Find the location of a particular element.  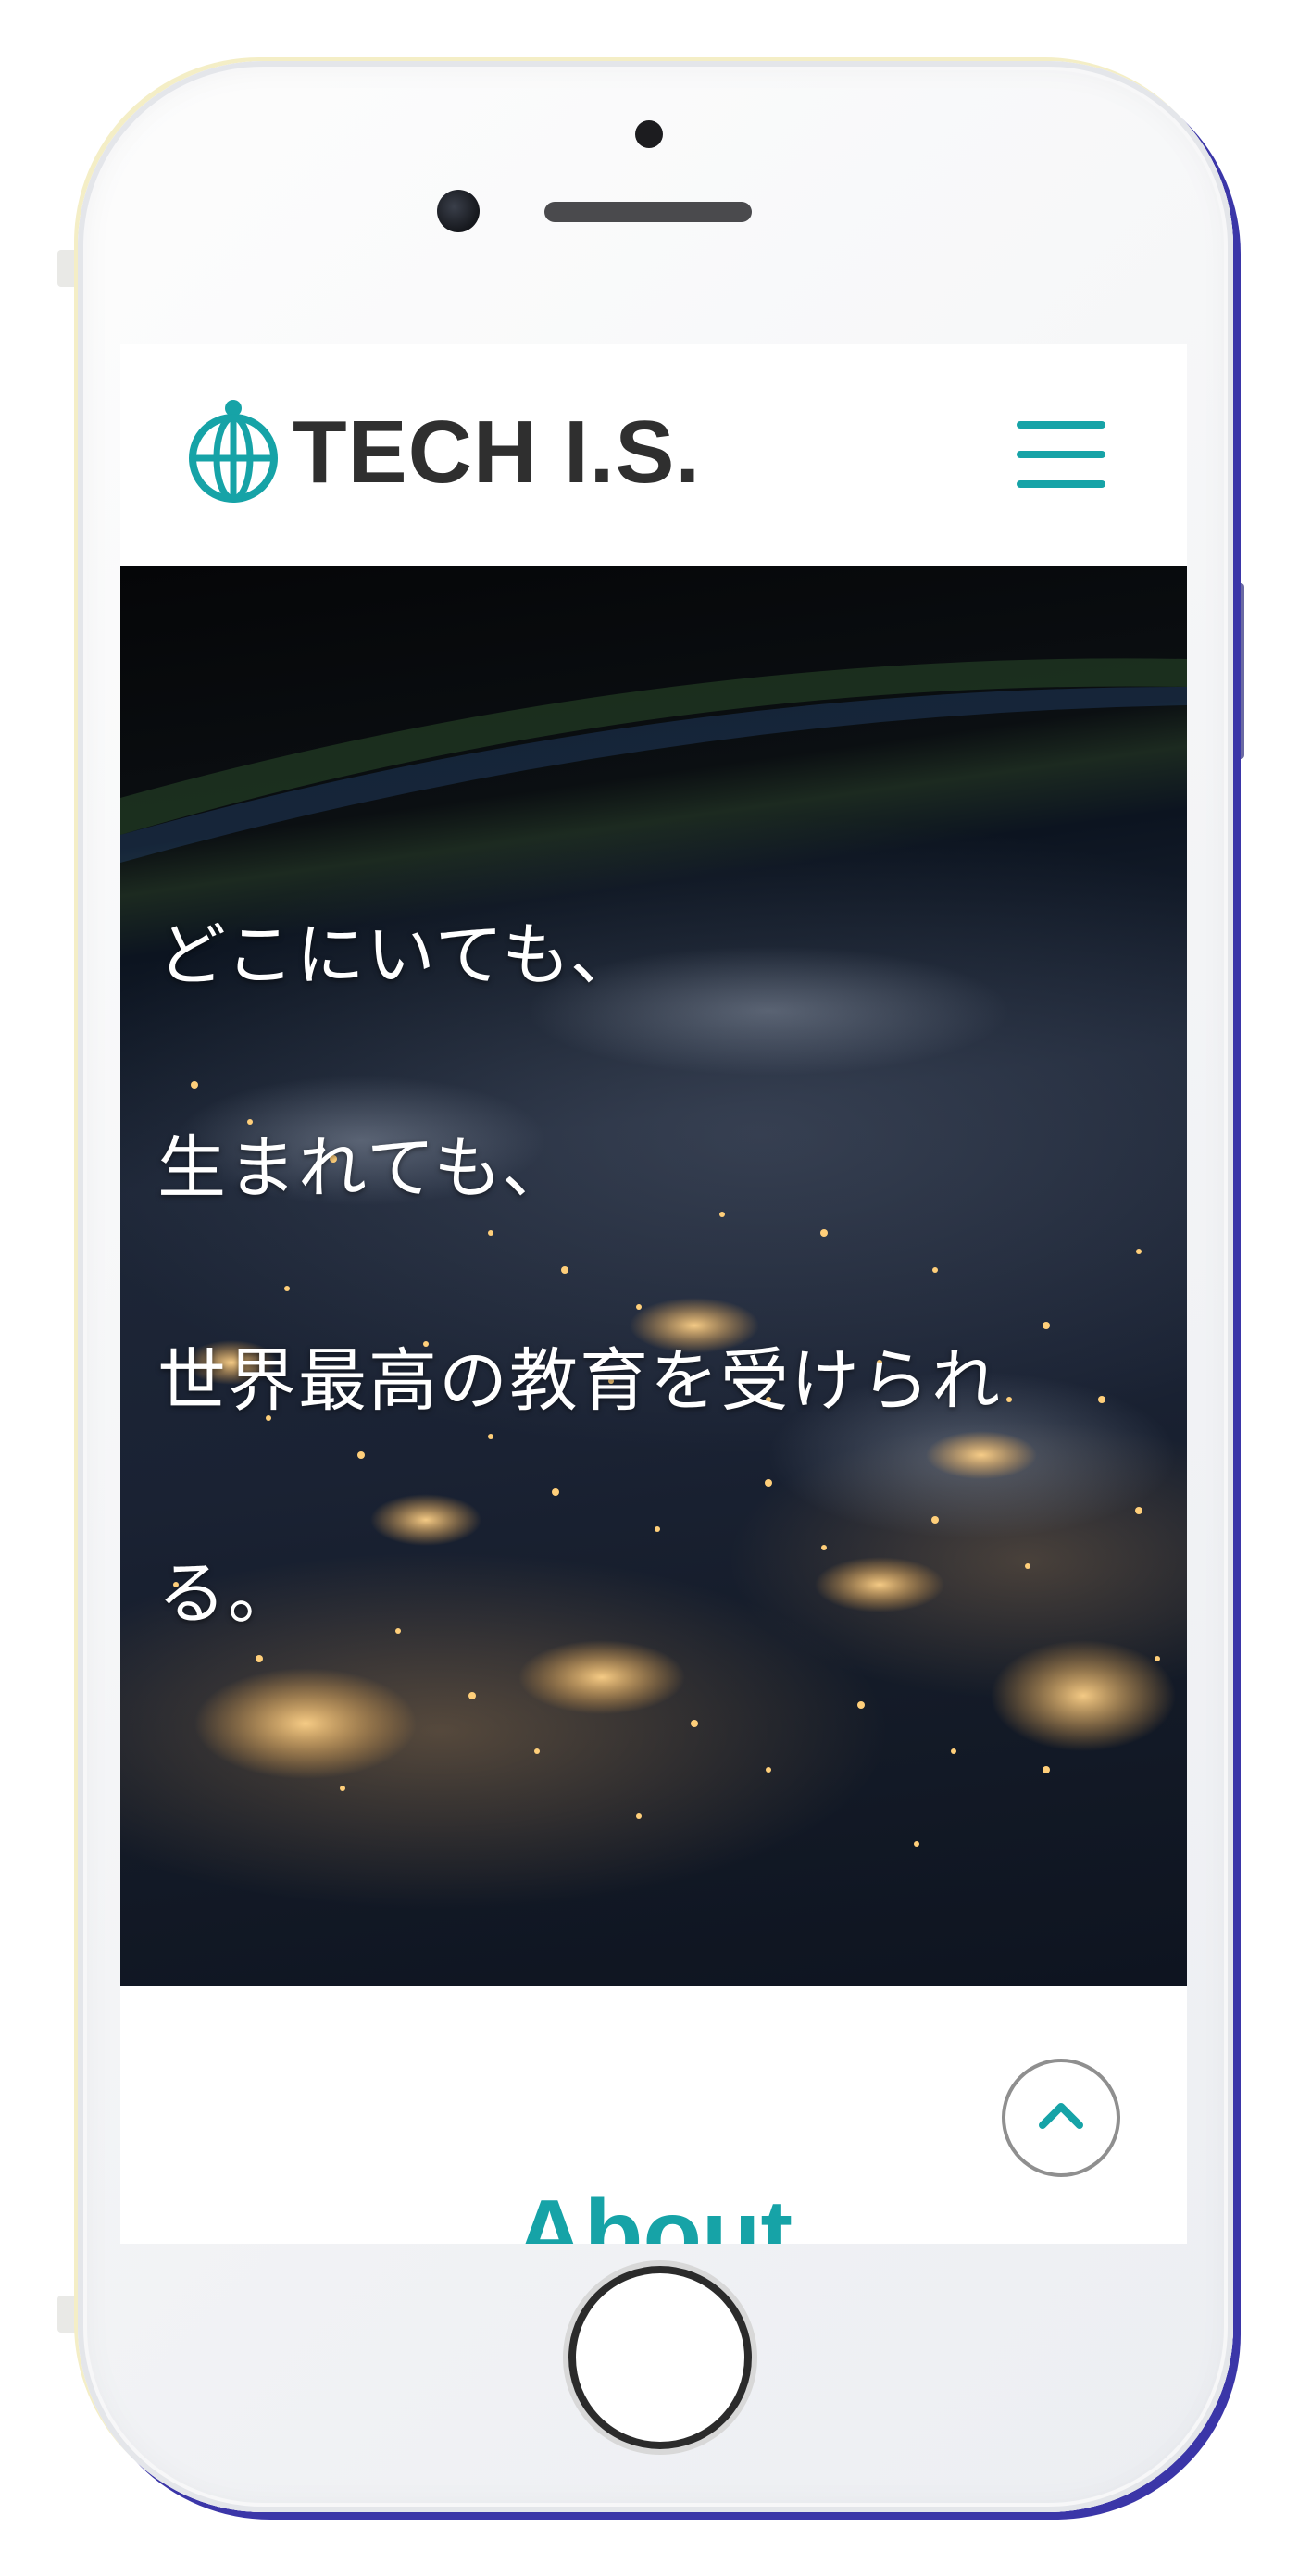

site-header: TECH I.S. is located at coordinates (654, 455).